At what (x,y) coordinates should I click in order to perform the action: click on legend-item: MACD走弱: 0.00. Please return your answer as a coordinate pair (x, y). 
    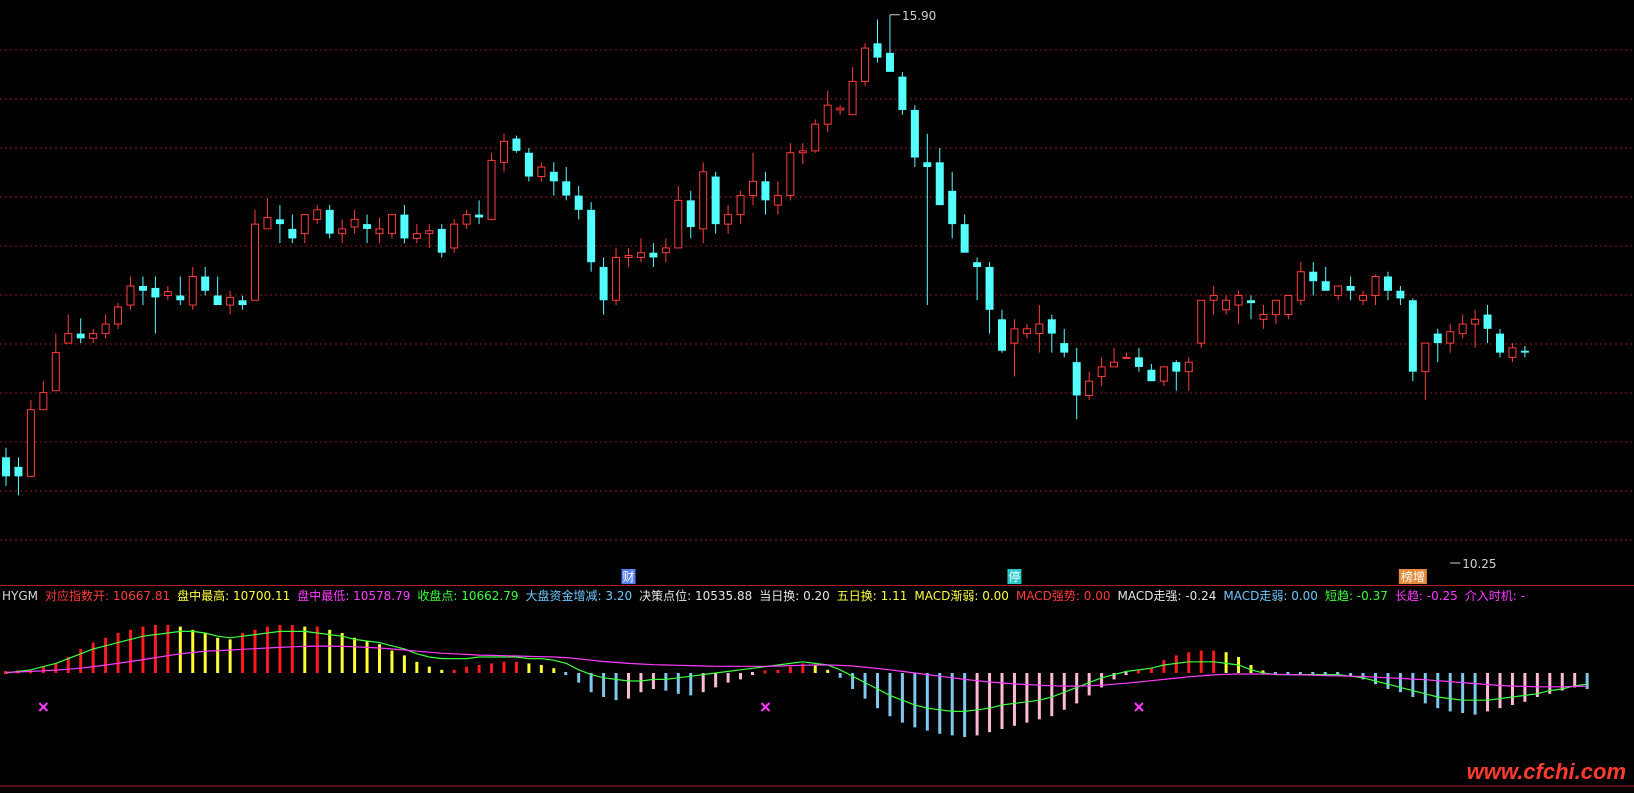
    Looking at the image, I should click on (1270, 596).